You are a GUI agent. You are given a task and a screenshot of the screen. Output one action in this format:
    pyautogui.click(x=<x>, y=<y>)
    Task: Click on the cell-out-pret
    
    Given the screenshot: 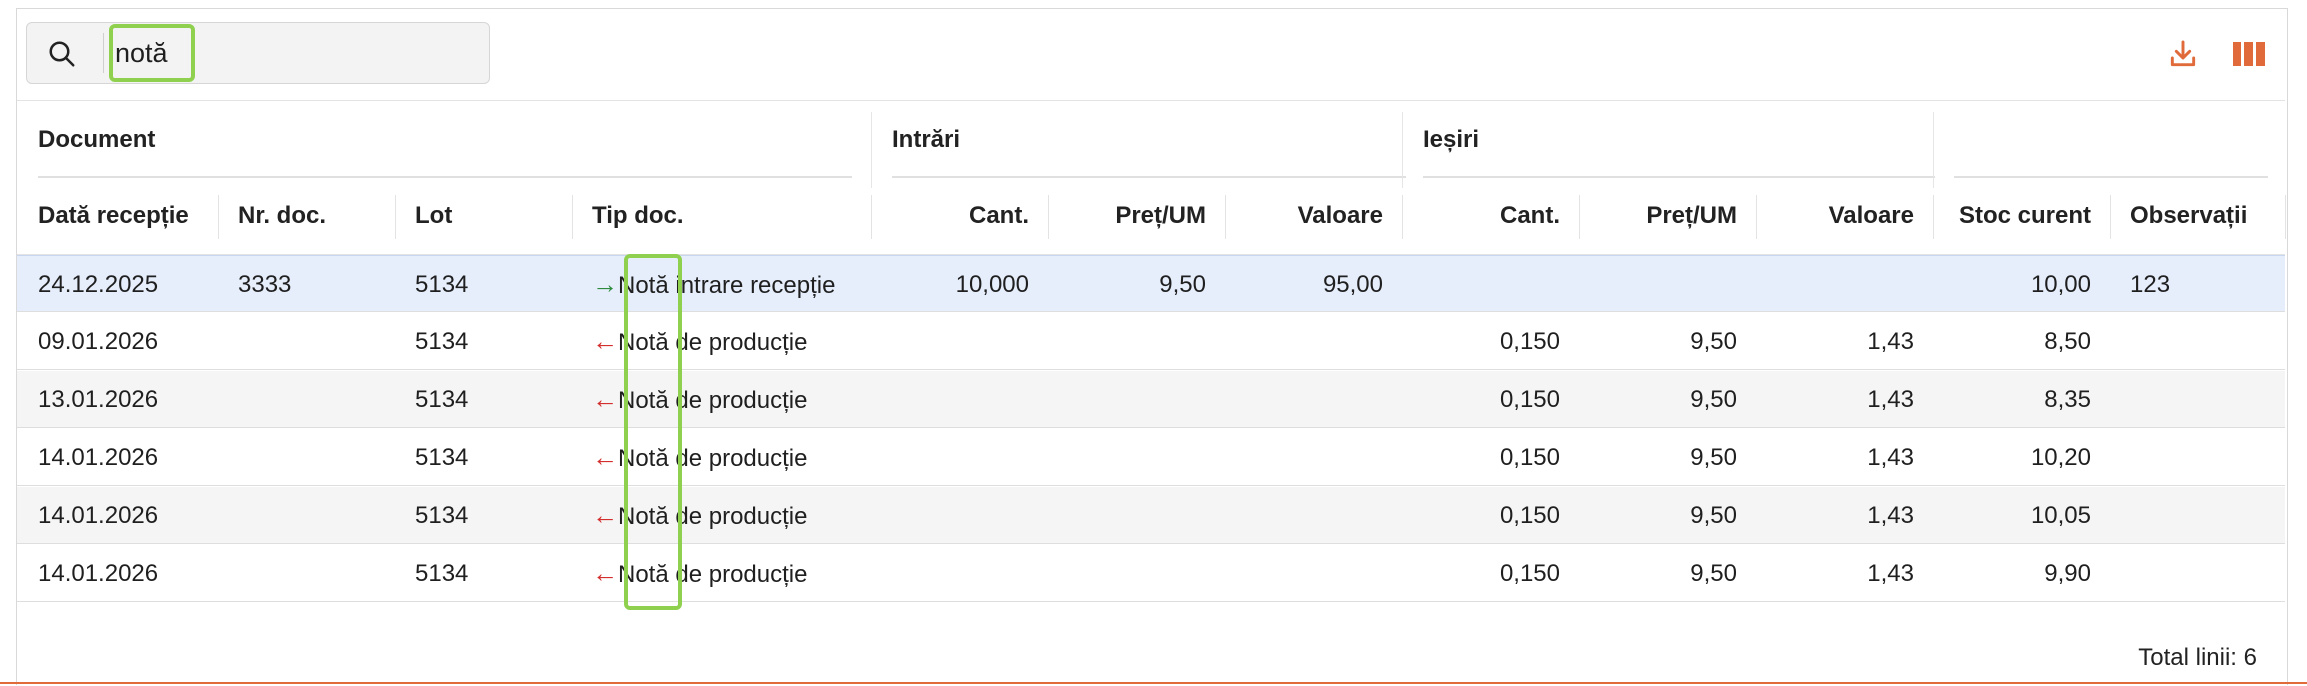 What is the action you would take?
    pyautogui.click(x=1668, y=284)
    